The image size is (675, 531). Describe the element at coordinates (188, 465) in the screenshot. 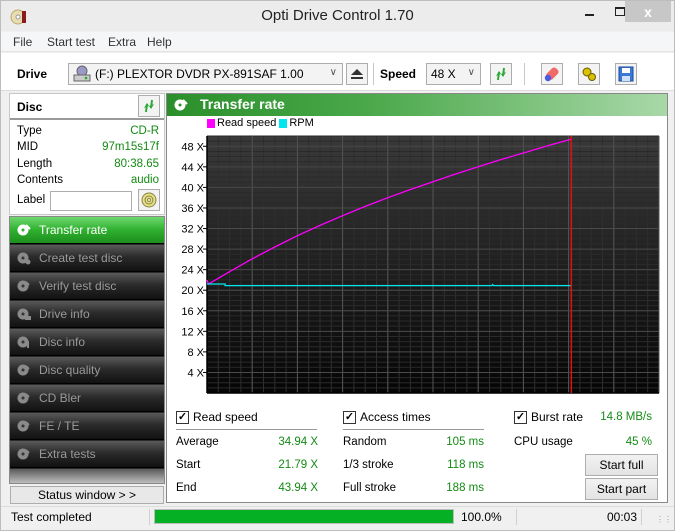

I see `start-label: Start` at that location.